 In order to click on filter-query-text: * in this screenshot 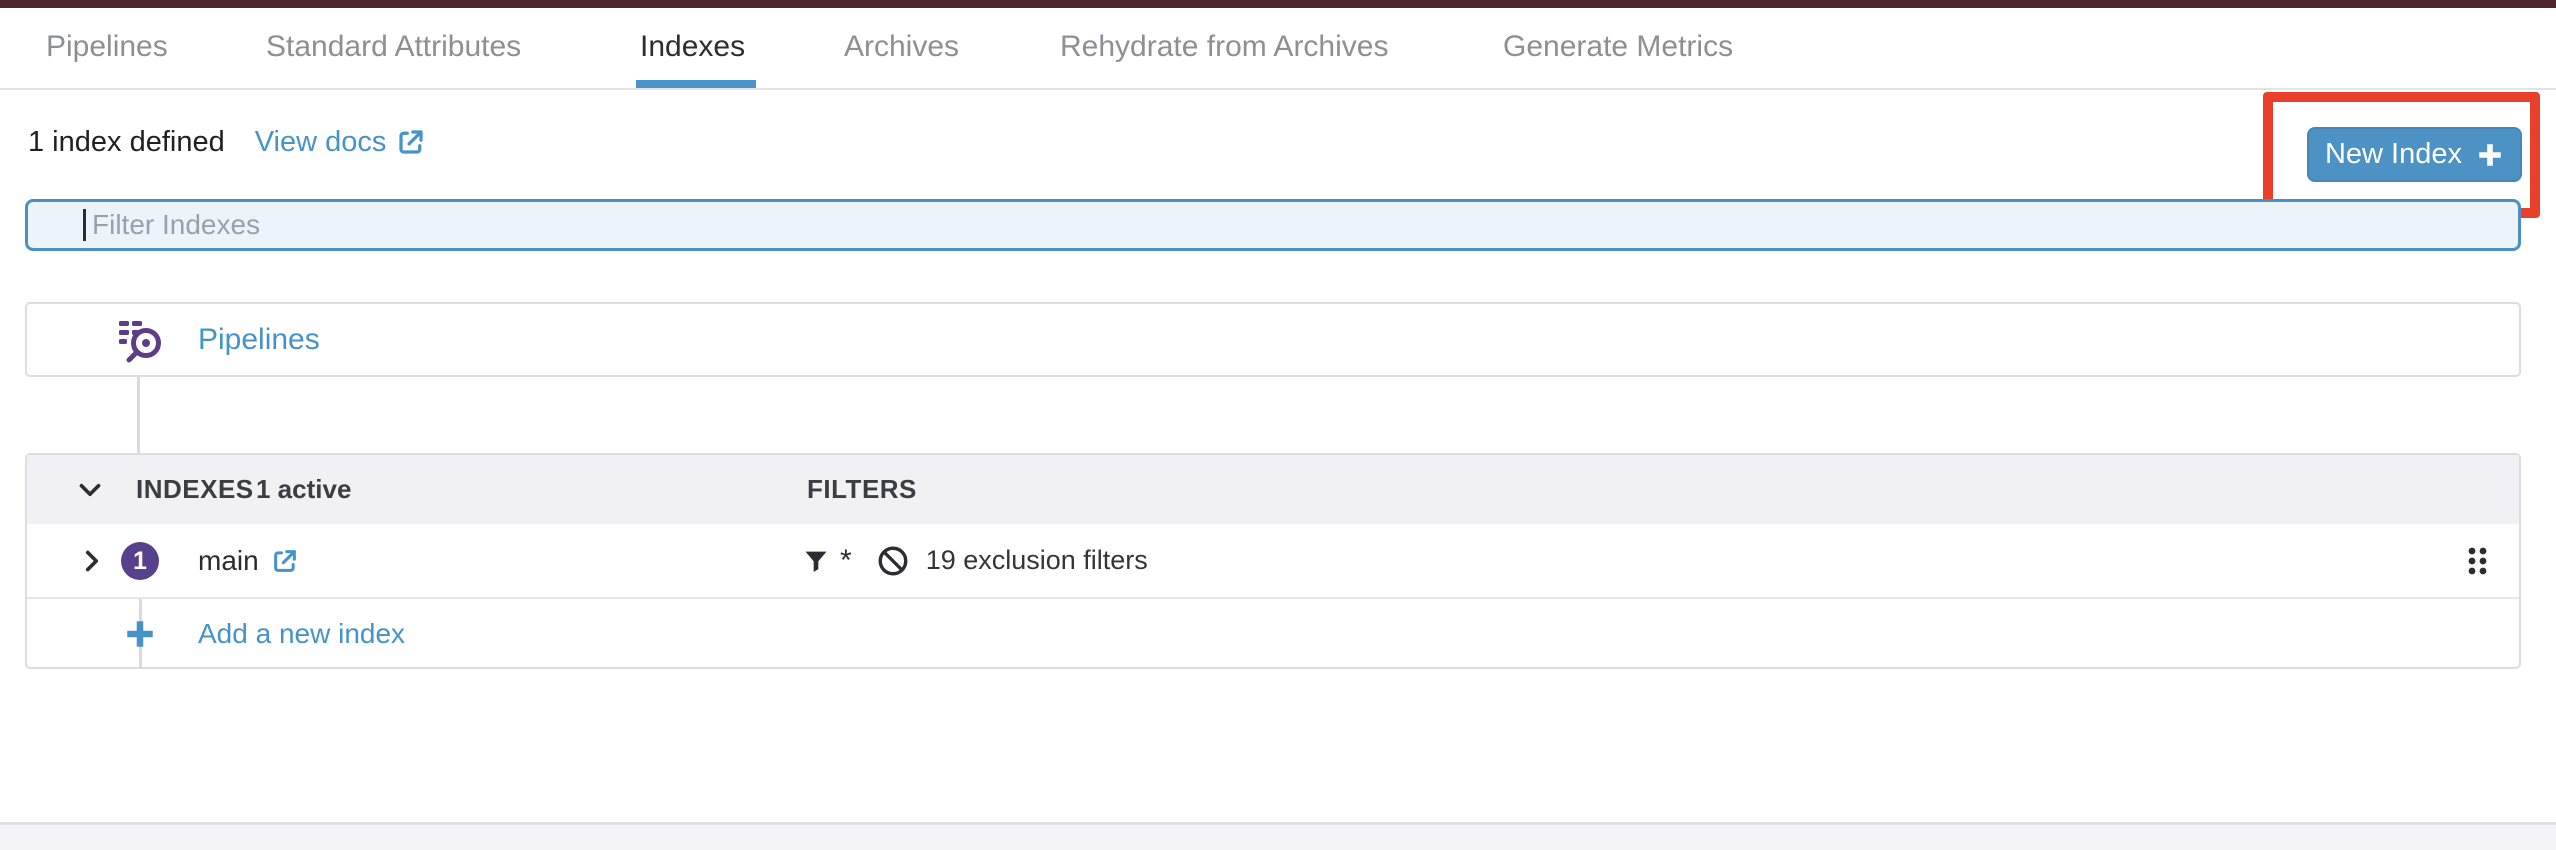, I will do `click(846, 560)`.